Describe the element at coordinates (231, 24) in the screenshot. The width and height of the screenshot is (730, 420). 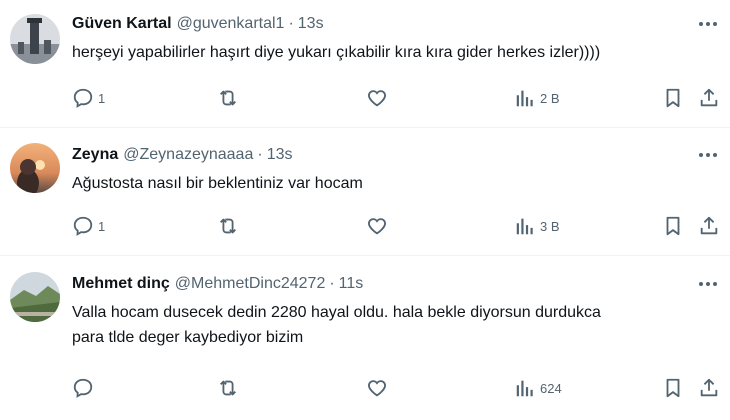
I see `author-handle: @guvenkartal1` at that location.